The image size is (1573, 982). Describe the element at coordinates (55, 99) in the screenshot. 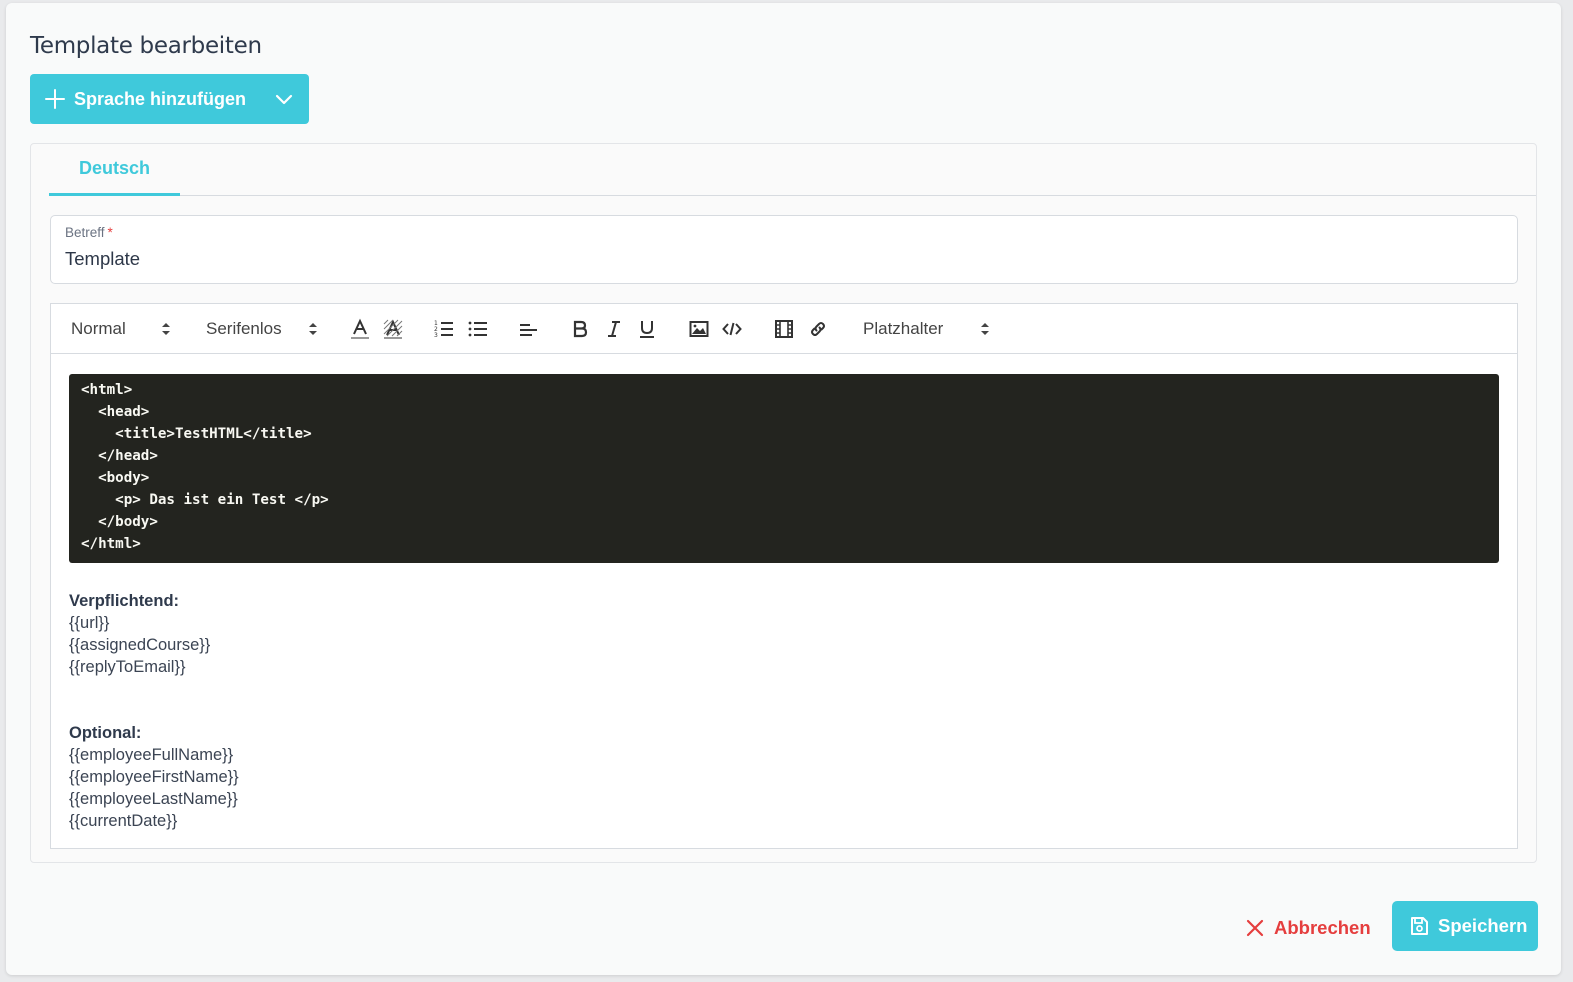

I see `plus-icon` at that location.